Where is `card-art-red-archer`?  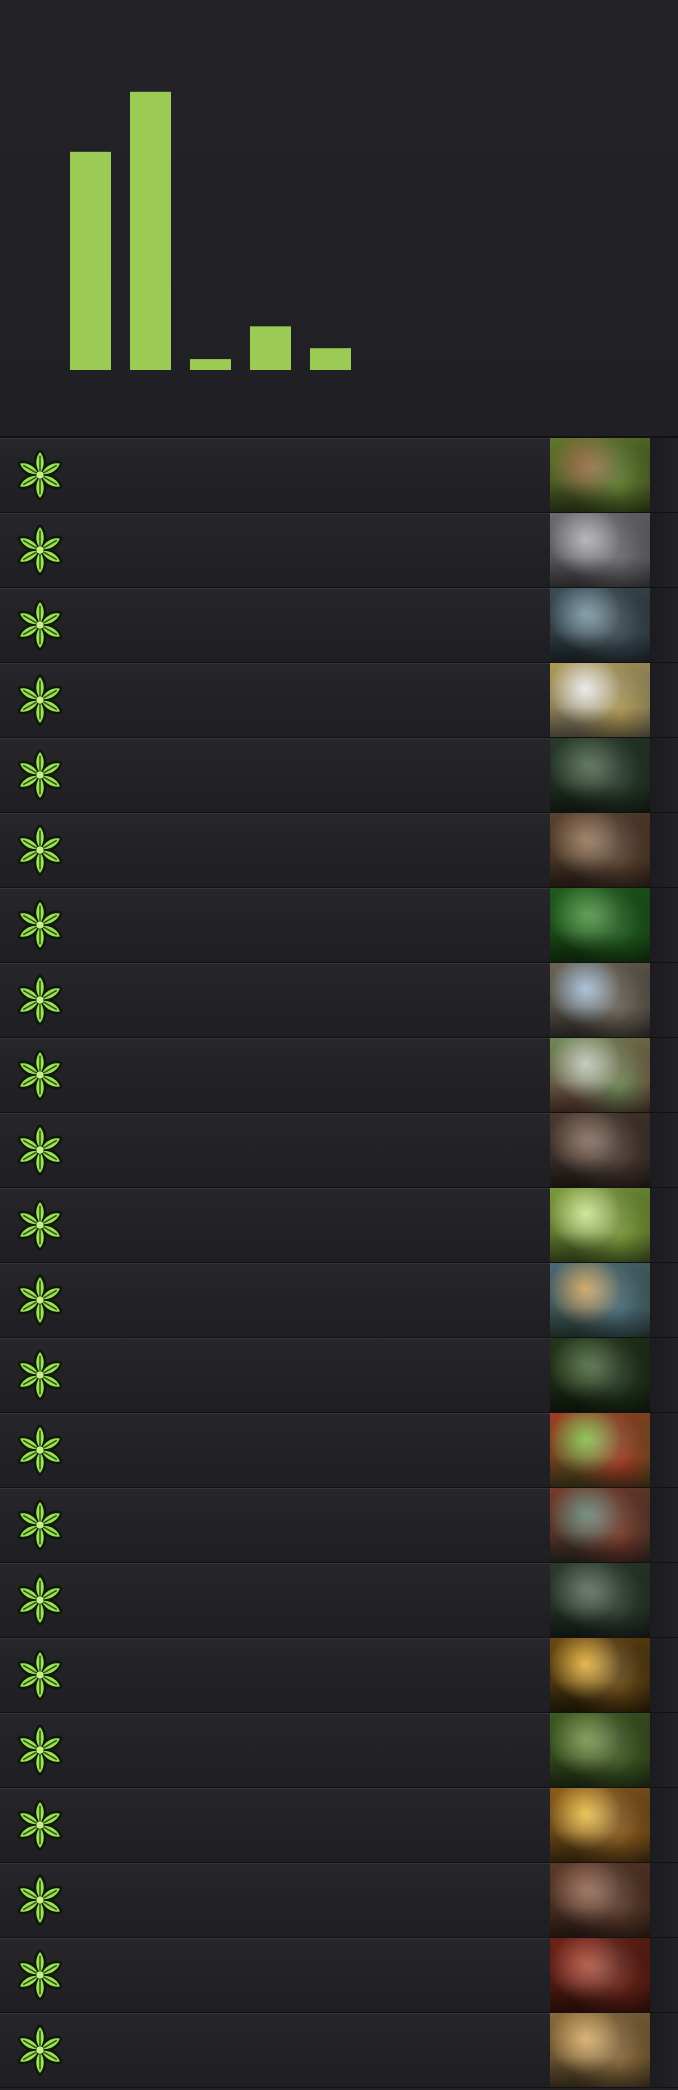
card-art-red-archer is located at coordinates (600, 1450).